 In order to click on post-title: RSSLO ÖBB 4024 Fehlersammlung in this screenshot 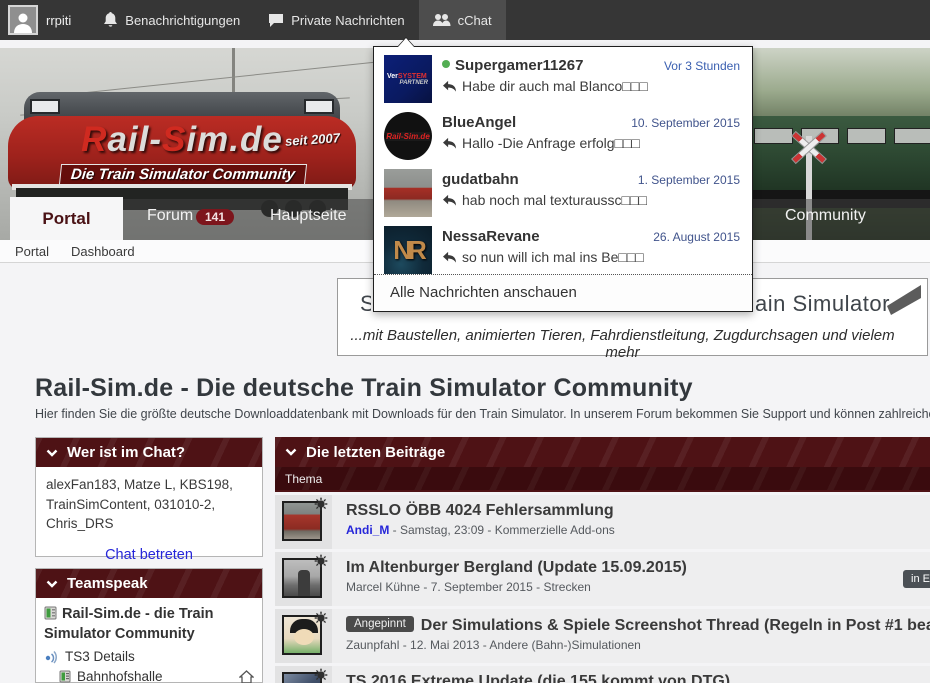, I will do `click(638, 511)`.